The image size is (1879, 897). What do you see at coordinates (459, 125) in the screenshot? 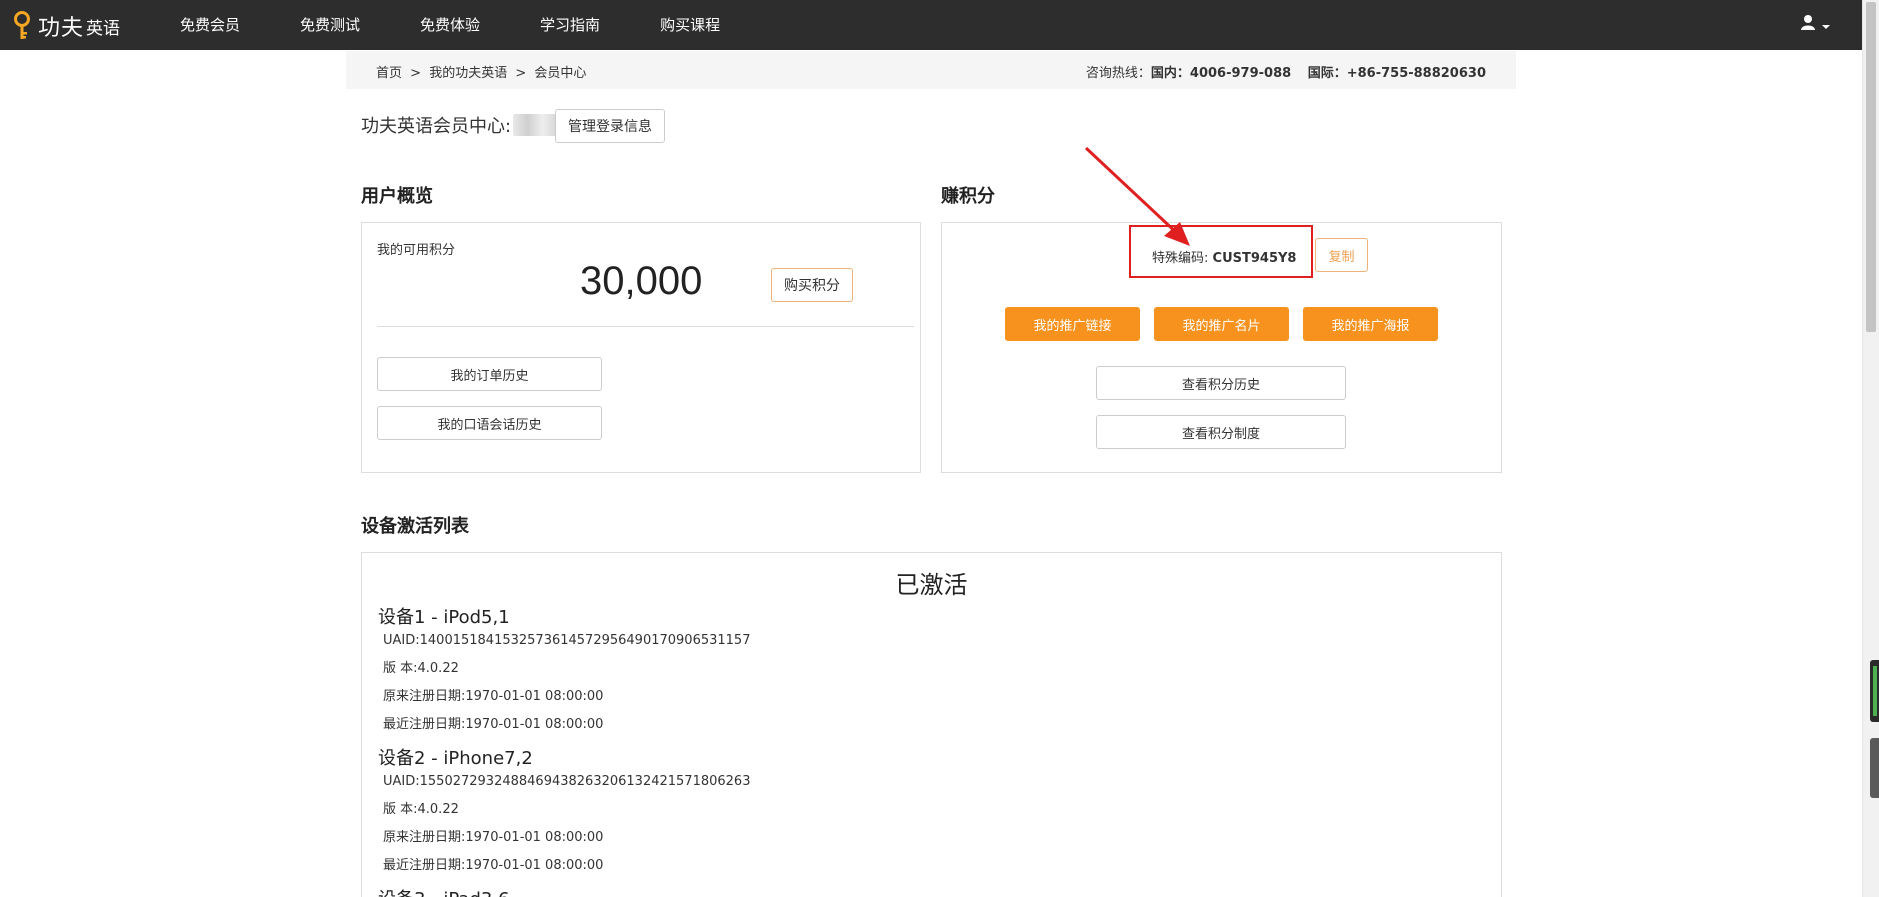
I see `page-title: 功夫英语会员中心:` at bounding box center [459, 125].